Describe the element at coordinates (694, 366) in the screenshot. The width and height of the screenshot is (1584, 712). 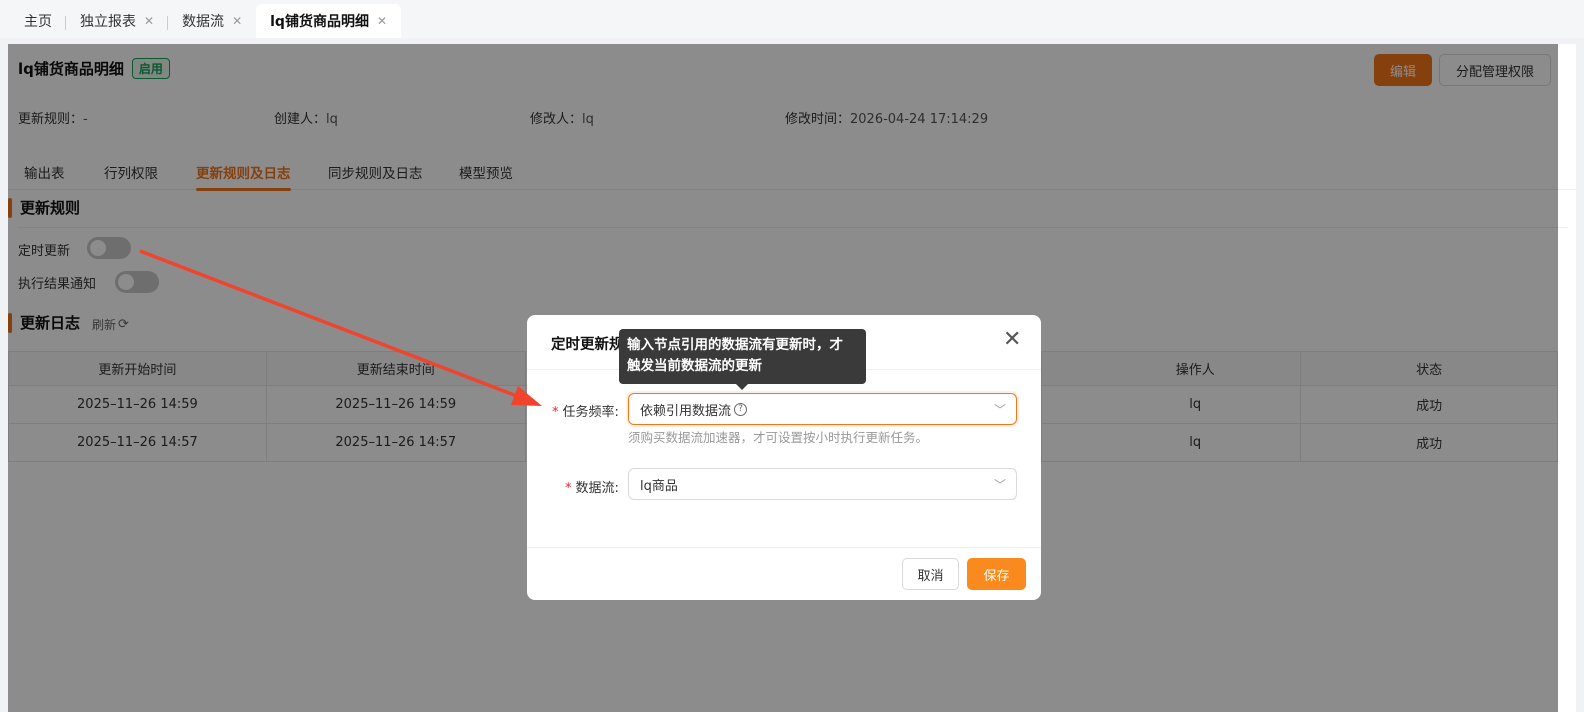
I see `tooltip-line: 触发当前数据流的更新` at that location.